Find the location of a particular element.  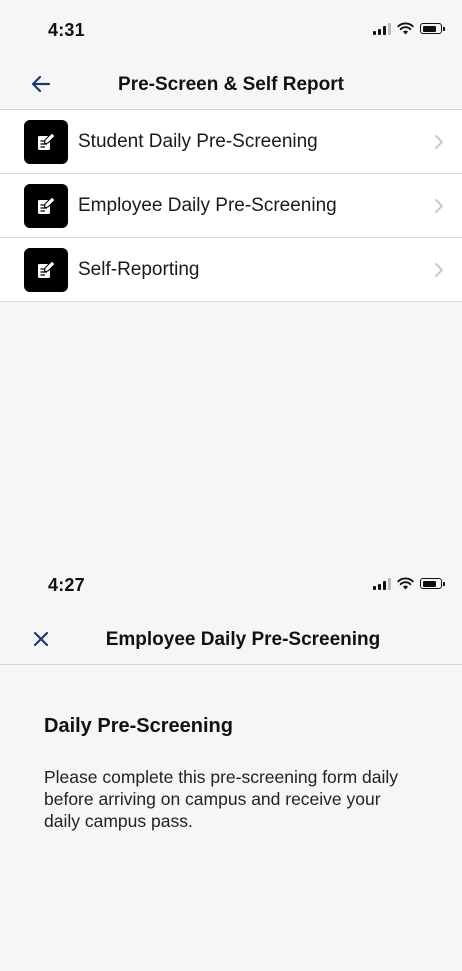

list-item-student-pre-screening: Student Daily Pre-Screening is located at coordinates (231, 142).